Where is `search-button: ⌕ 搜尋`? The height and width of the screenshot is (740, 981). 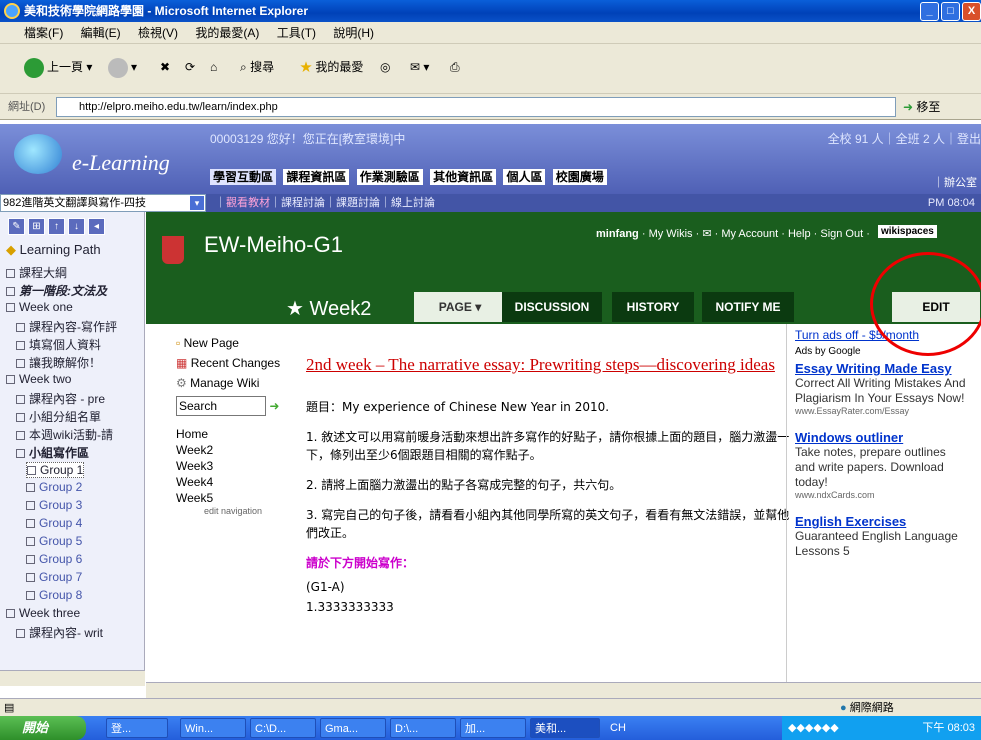
search-button: ⌕ 搜尋 is located at coordinates (257, 67).